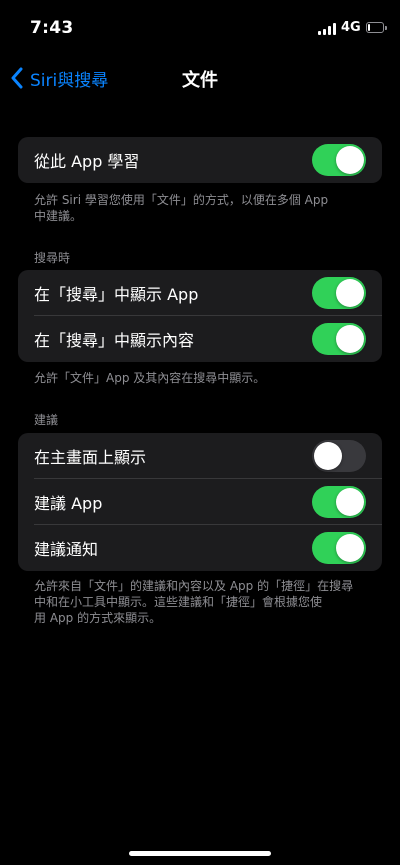  Describe the element at coordinates (200, 293) in the screenshot. I see `show-app-in-search-row: 在「搜尋」中顯示 App` at that location.